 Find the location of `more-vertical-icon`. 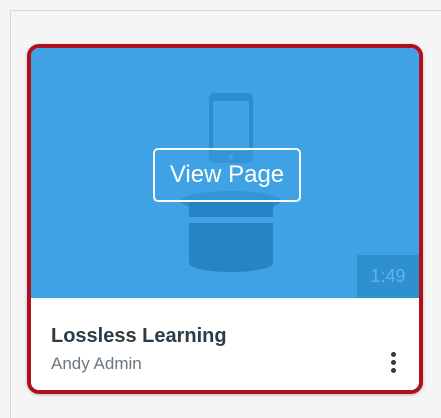

more-vertical-icon is located at coordinates (393, 365).